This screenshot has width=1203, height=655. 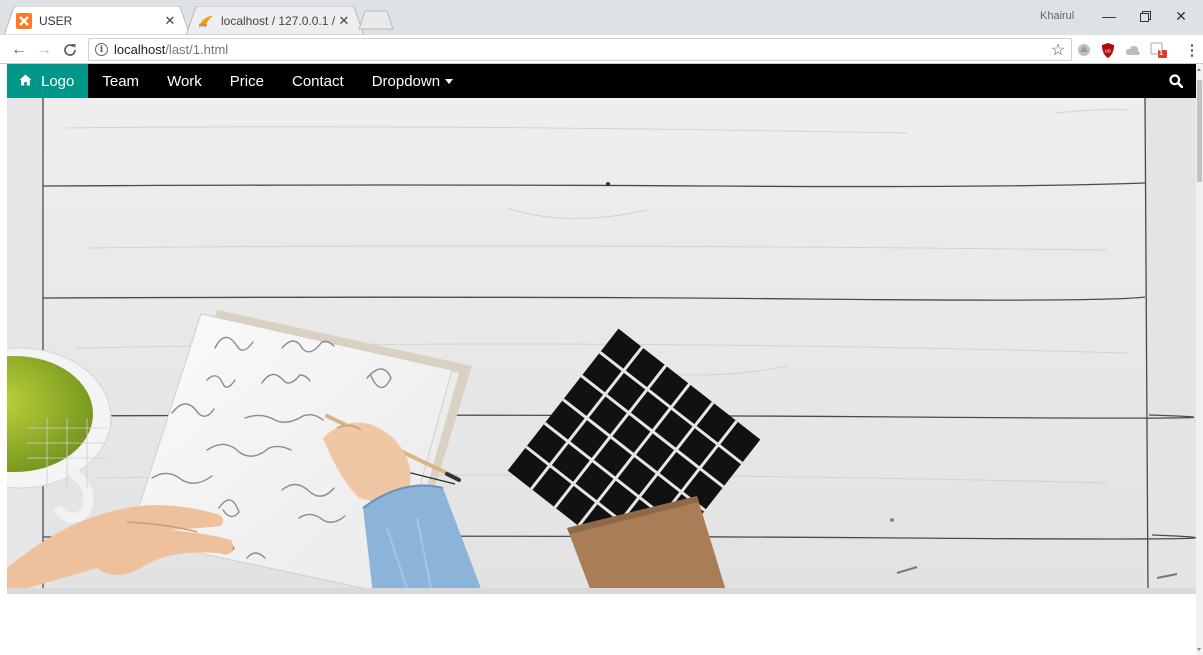 What do you see at coordinates (376, 20) in the screenshot?
I see `new-tab-button` at bounding box center [376, 20].